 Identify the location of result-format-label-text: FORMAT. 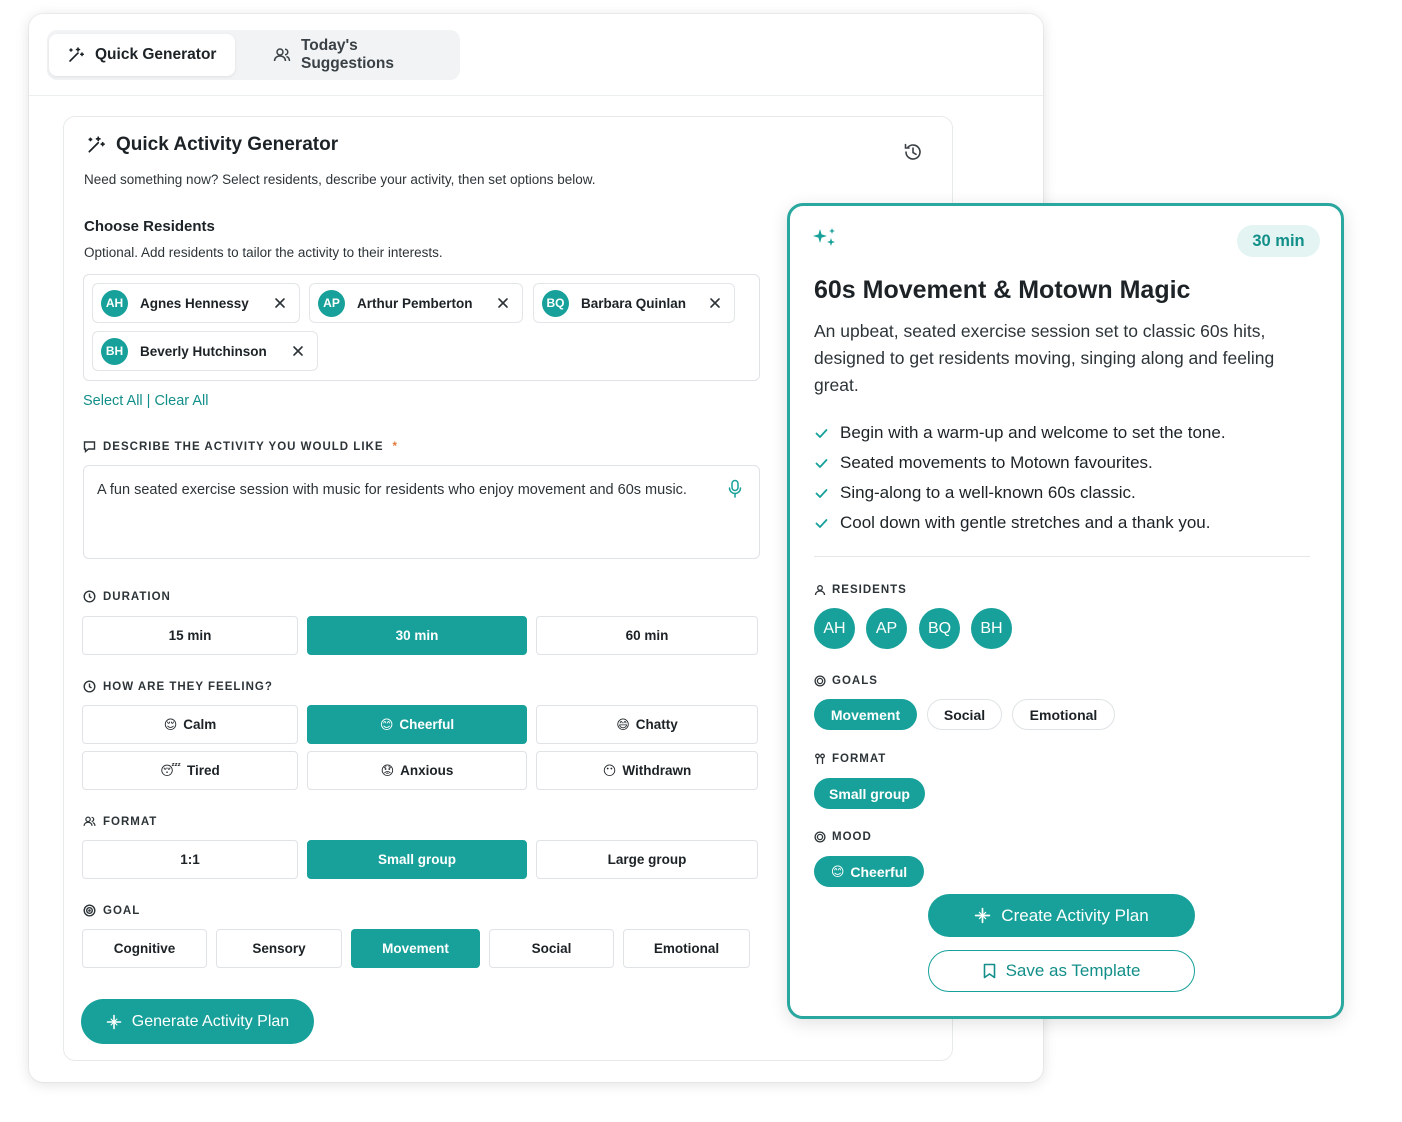
(859, 759).